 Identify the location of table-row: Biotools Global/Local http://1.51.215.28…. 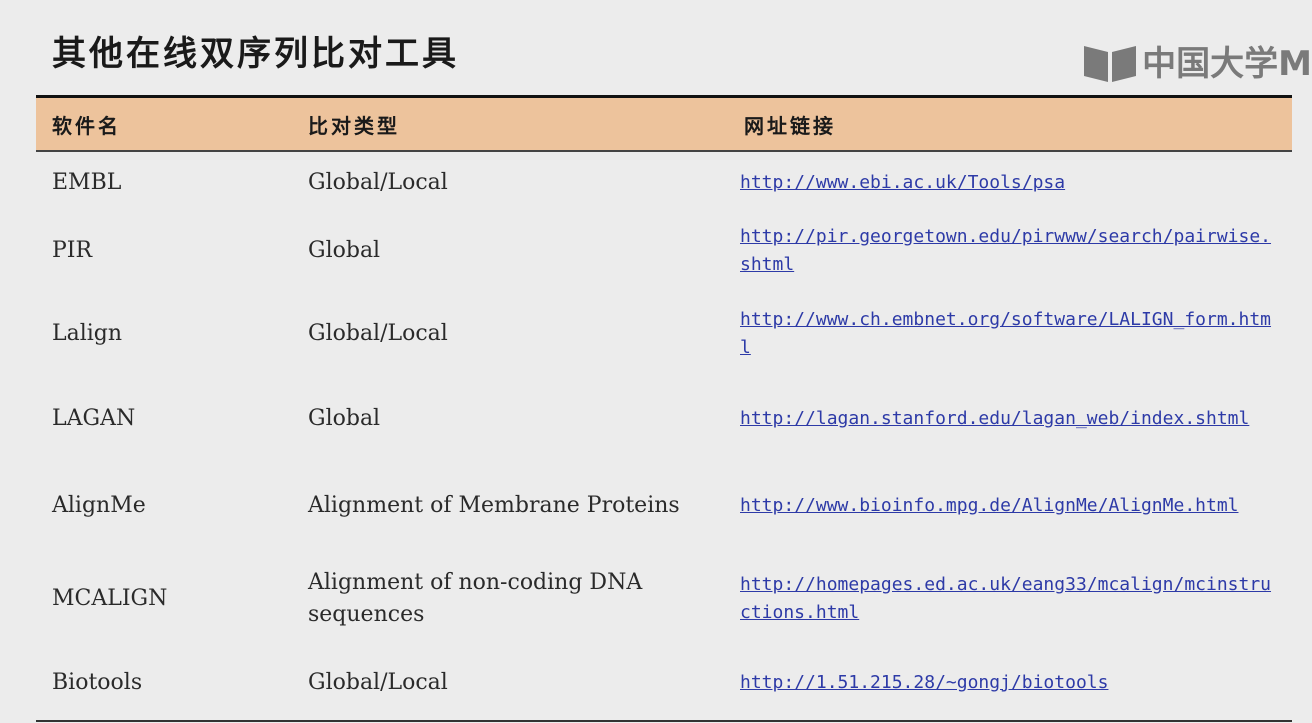
(664, 683).